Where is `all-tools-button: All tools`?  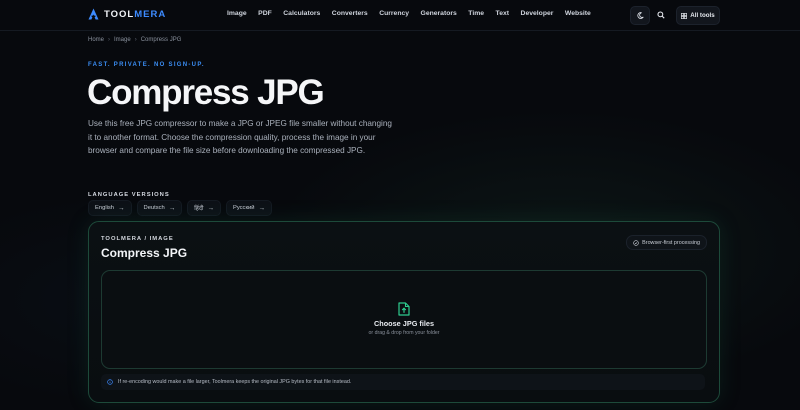
all-tools-button: All tools is located at coordinates (698, 15).